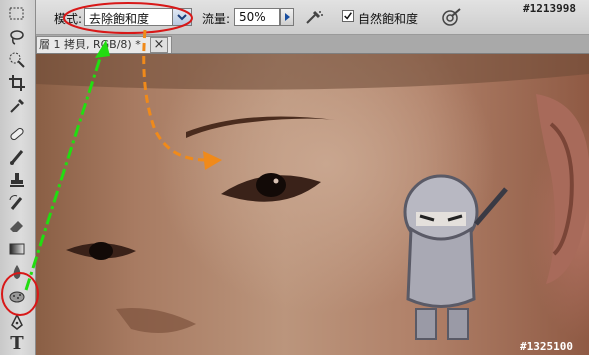  I want to click on clone-stamp-tool-icon, so click(17, 180).